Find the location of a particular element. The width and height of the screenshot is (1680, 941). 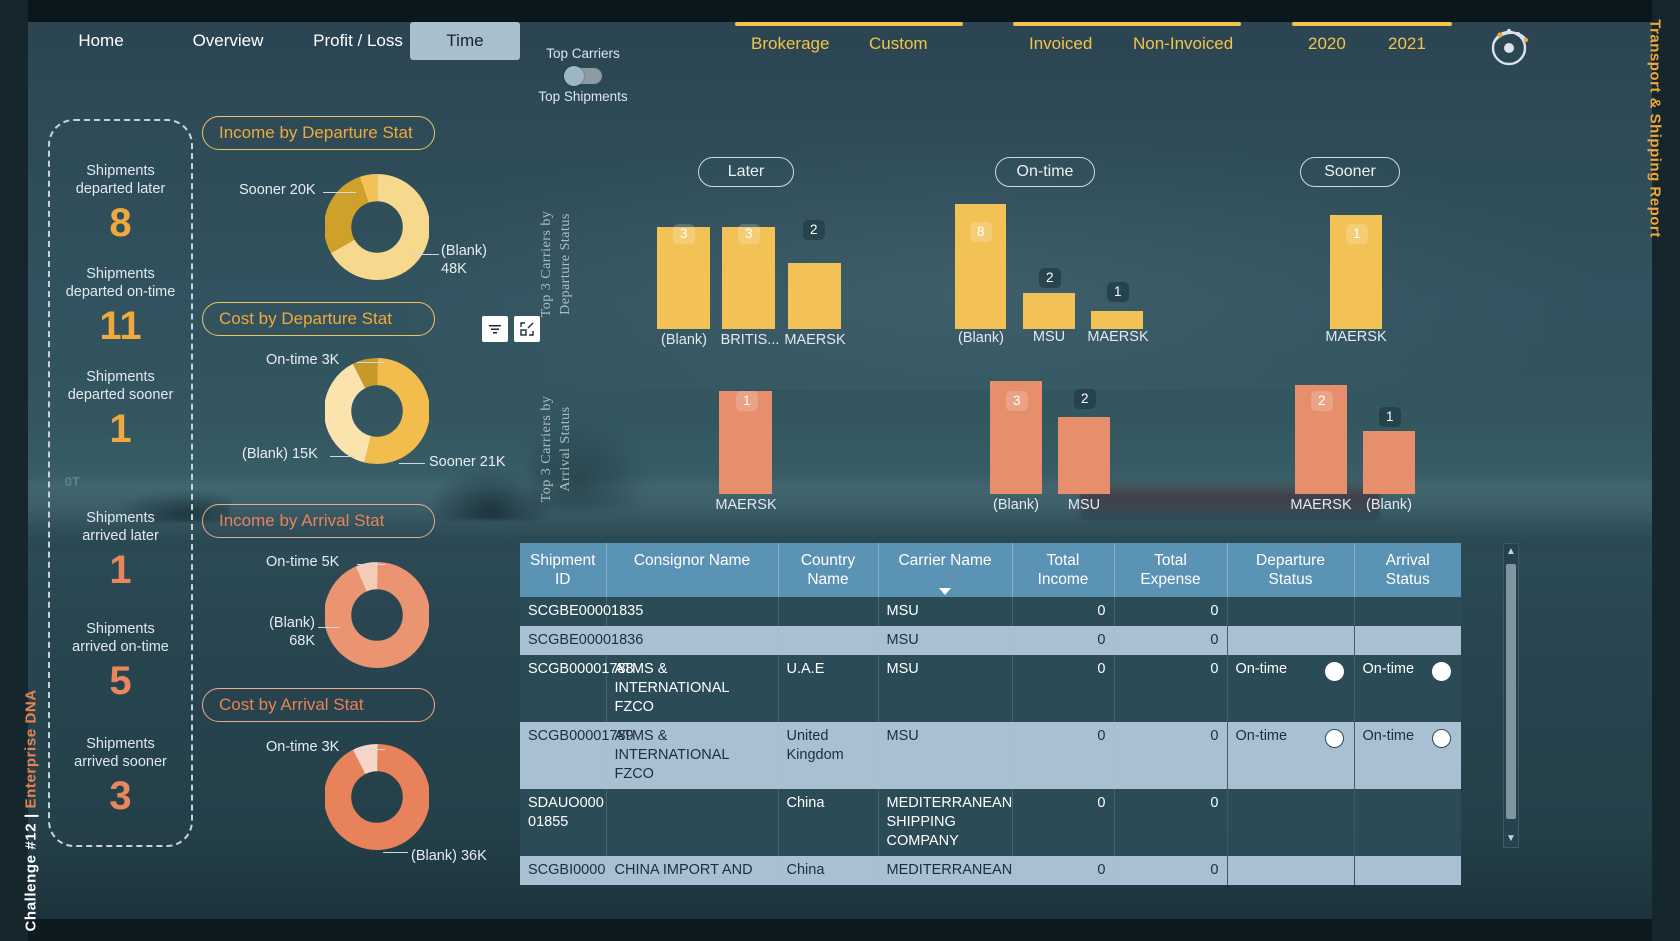

toggle-label-top-carriers: Top Carriers is located at coordinates (583, 53).